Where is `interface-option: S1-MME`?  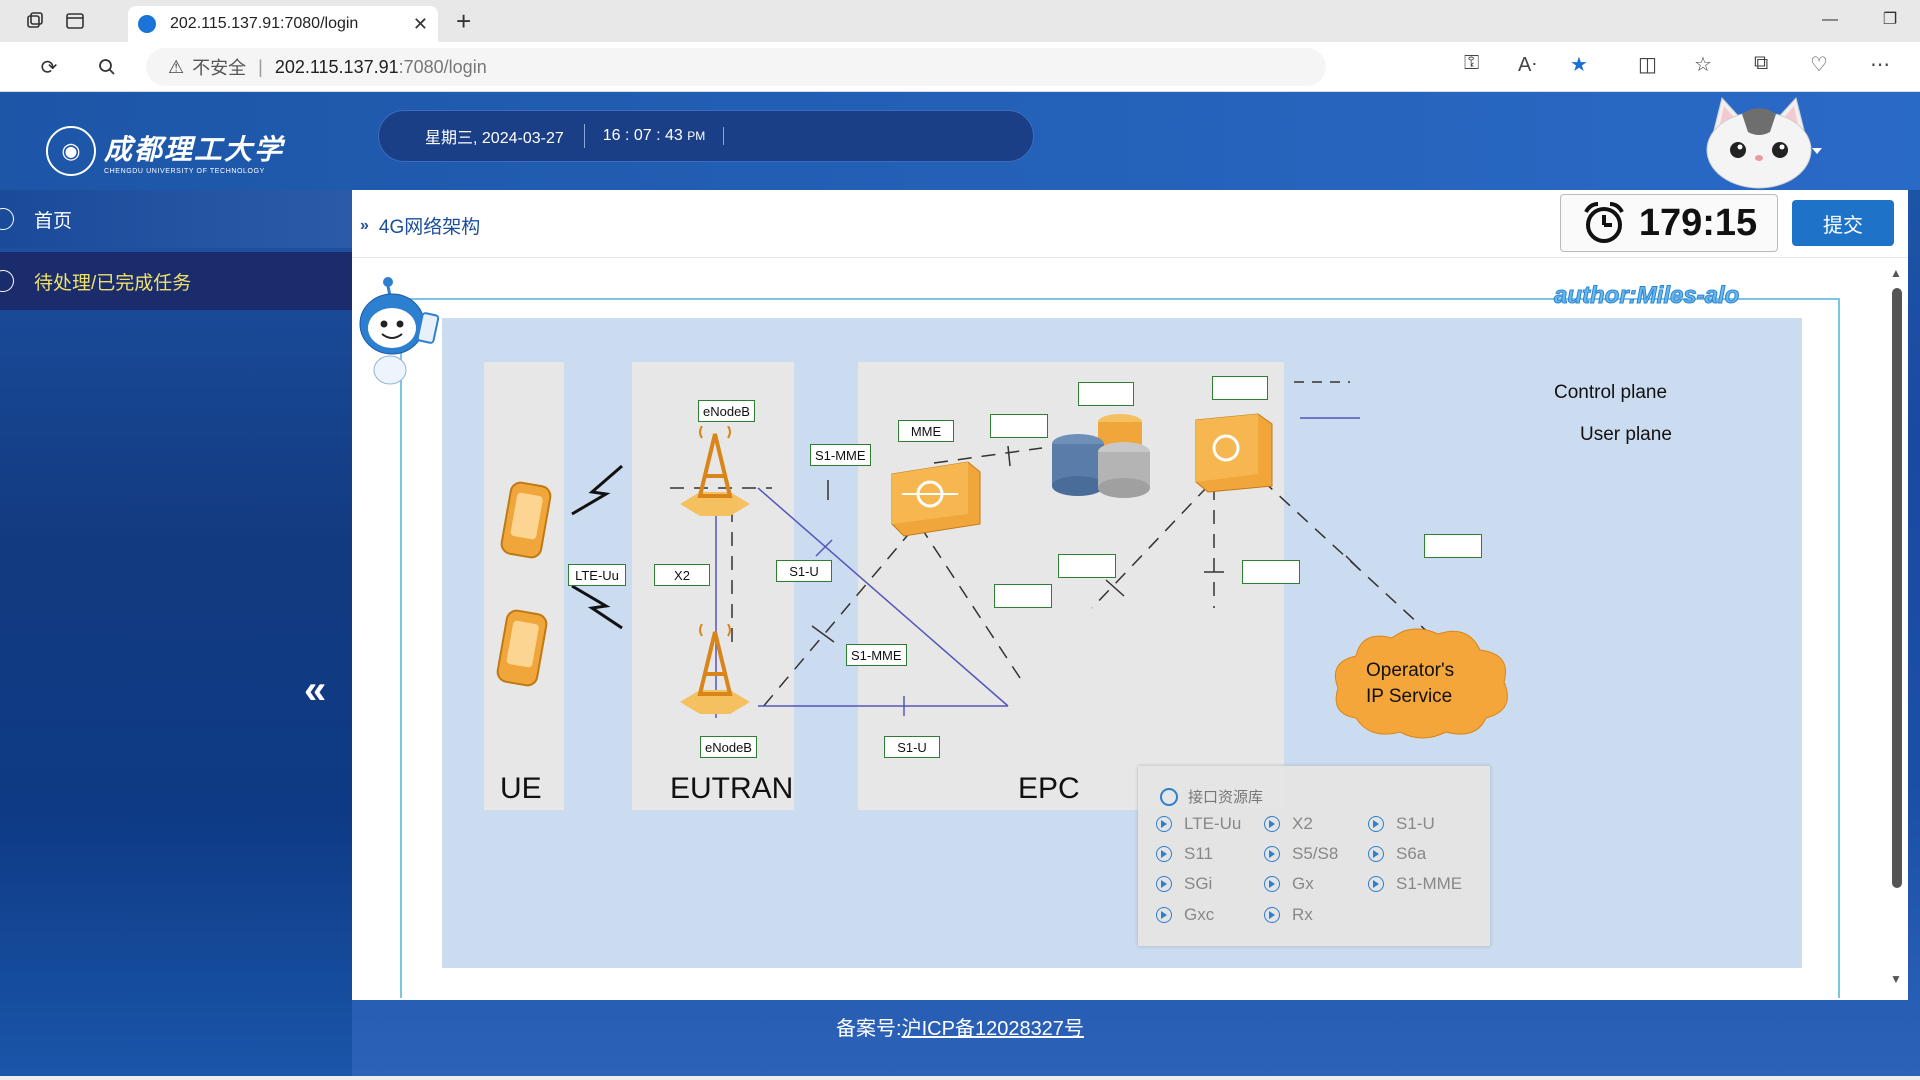 interface-option: S1-MME is located at coordinates (1415, 884).